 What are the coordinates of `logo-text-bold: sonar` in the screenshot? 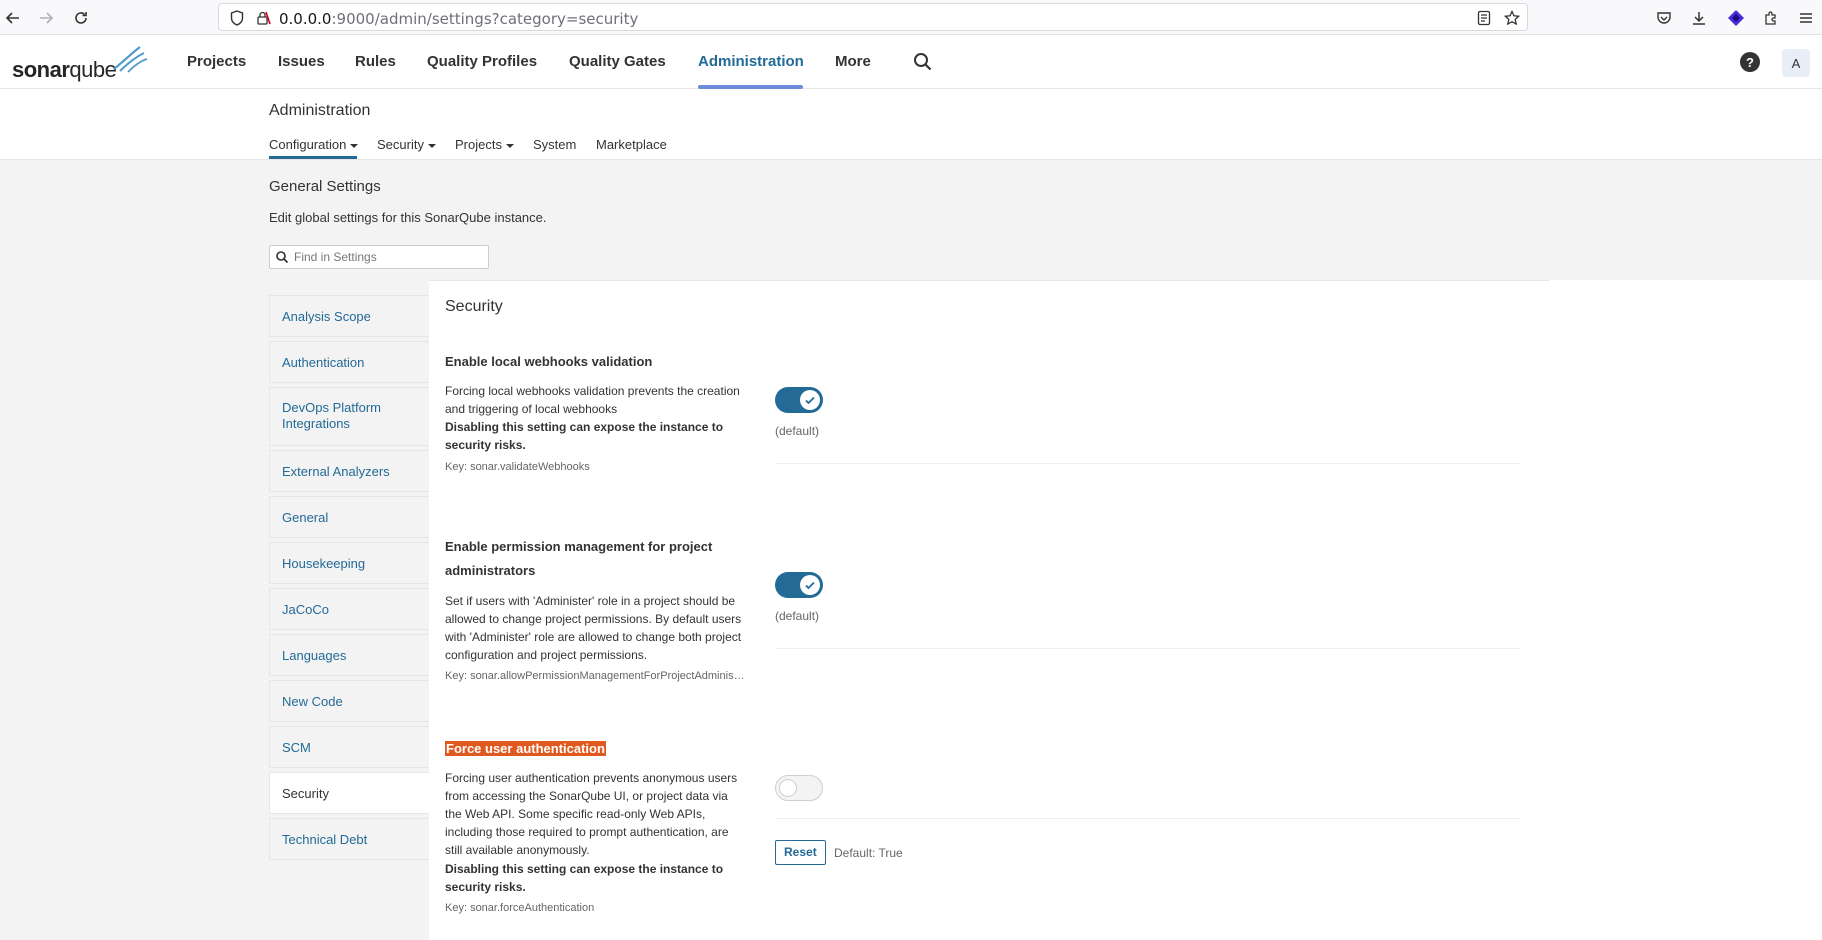 It's located at (41, 69).